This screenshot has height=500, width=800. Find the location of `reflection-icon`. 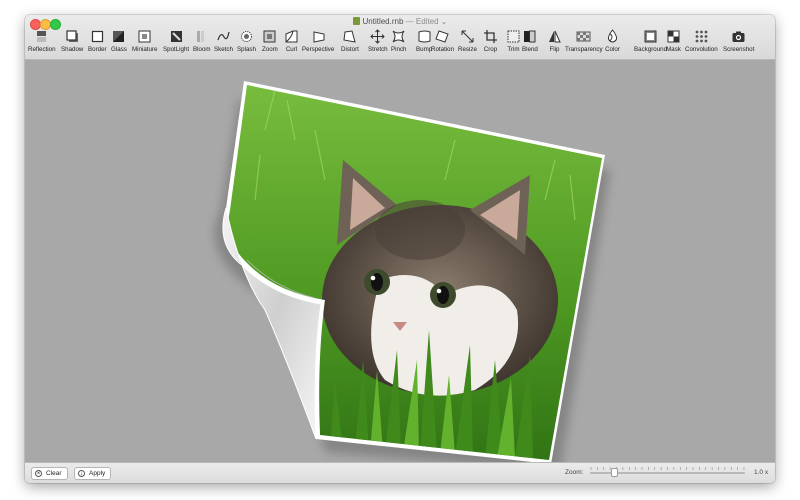

reflection-icon is located at coordinates (41, 36).